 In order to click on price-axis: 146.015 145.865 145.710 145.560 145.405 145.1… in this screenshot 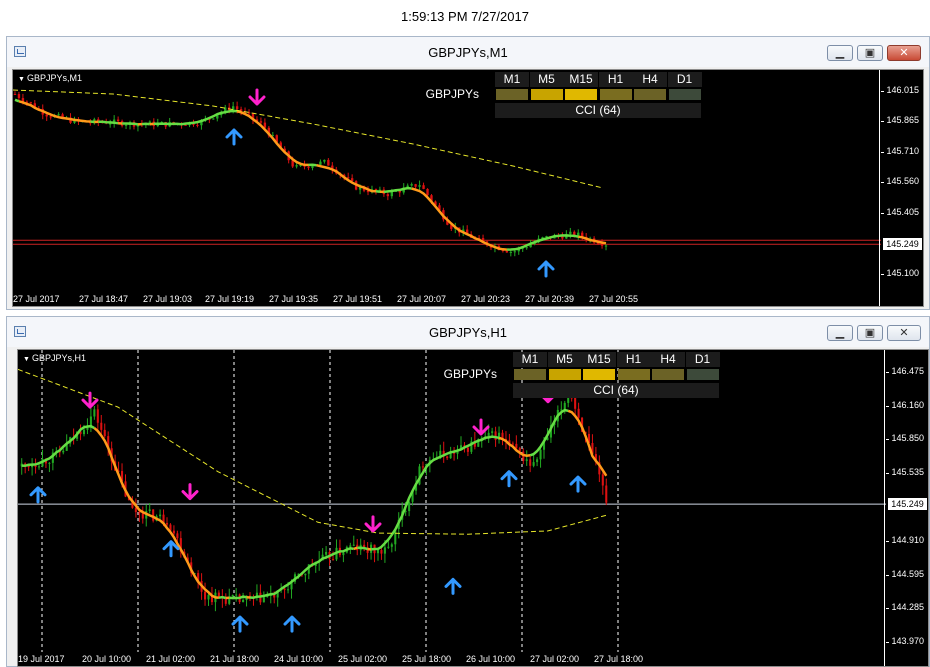, I will do `click(901, 188)`.